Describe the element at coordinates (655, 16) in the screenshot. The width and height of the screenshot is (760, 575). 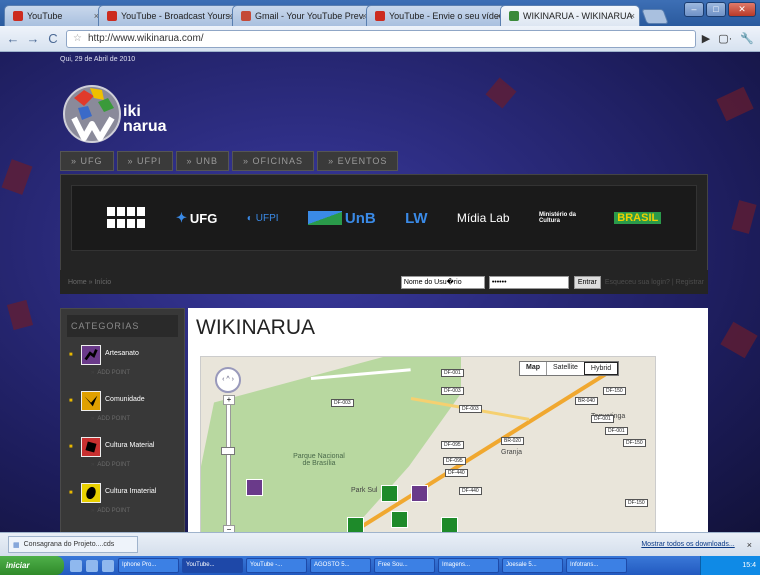
I see `new-tab-button` at that location.